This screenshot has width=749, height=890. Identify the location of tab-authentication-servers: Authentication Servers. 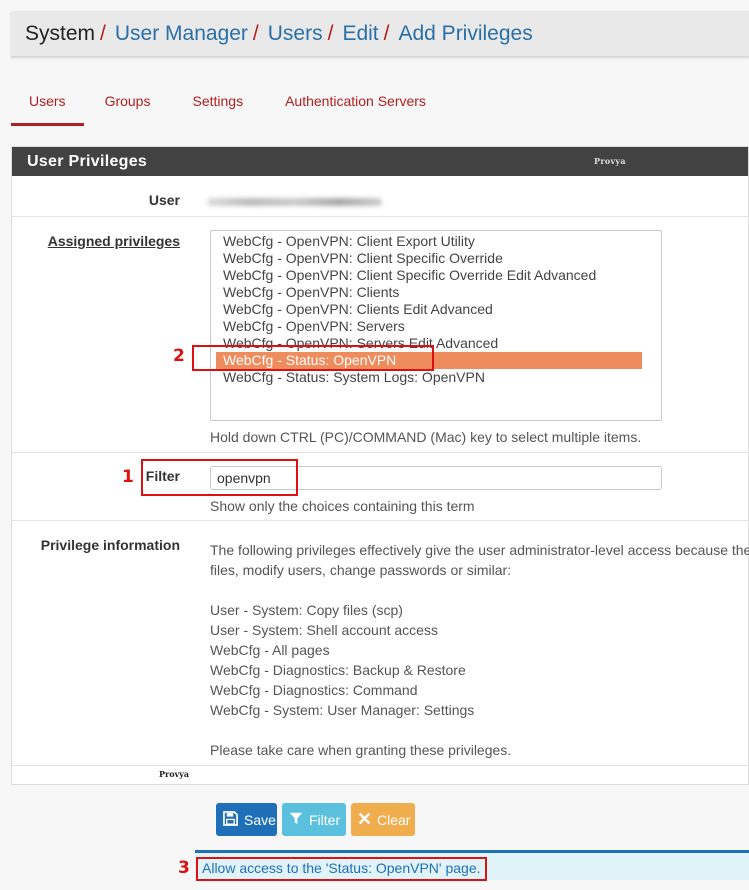
(355, 102).